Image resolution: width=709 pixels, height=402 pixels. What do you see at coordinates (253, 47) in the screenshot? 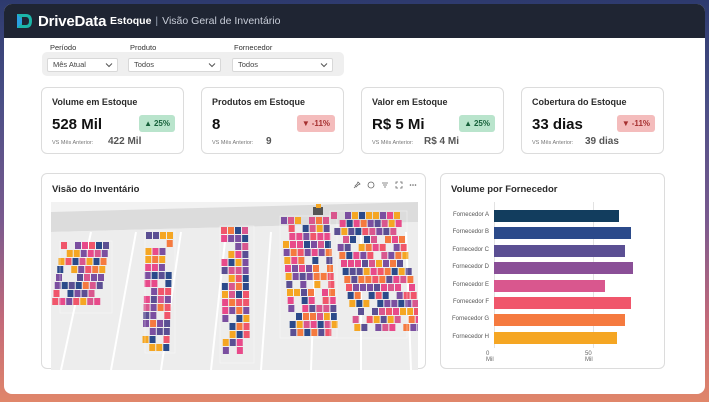
I see `supplier-label: Fornecedor` at bounding box center [253, 47].